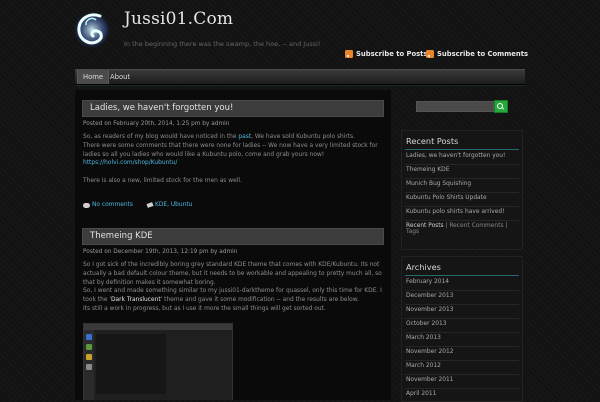 The width and height of the screenshot is (600, 402). I want to click on post-title-link: Themeing KDE, so click(121, 236).